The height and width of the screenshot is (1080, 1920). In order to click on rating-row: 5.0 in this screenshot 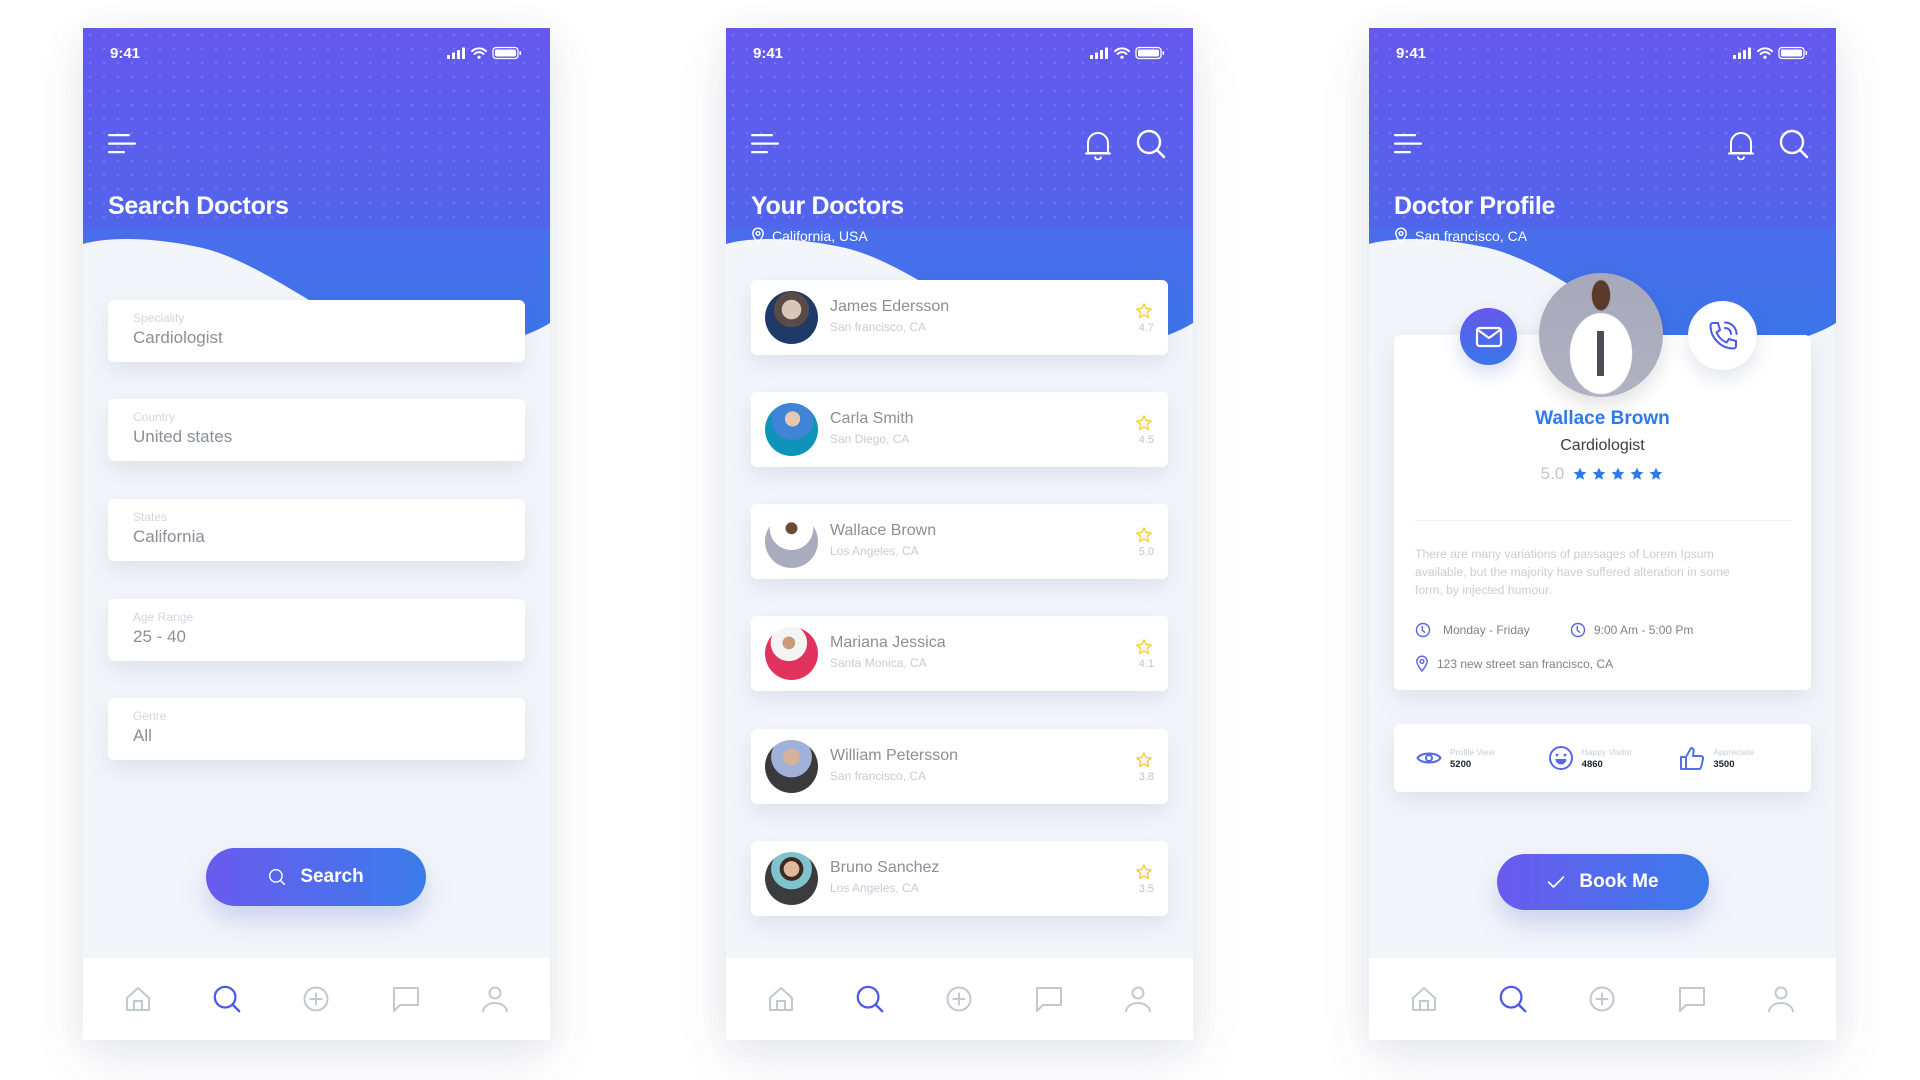, I will do `click(1602, 474)`.